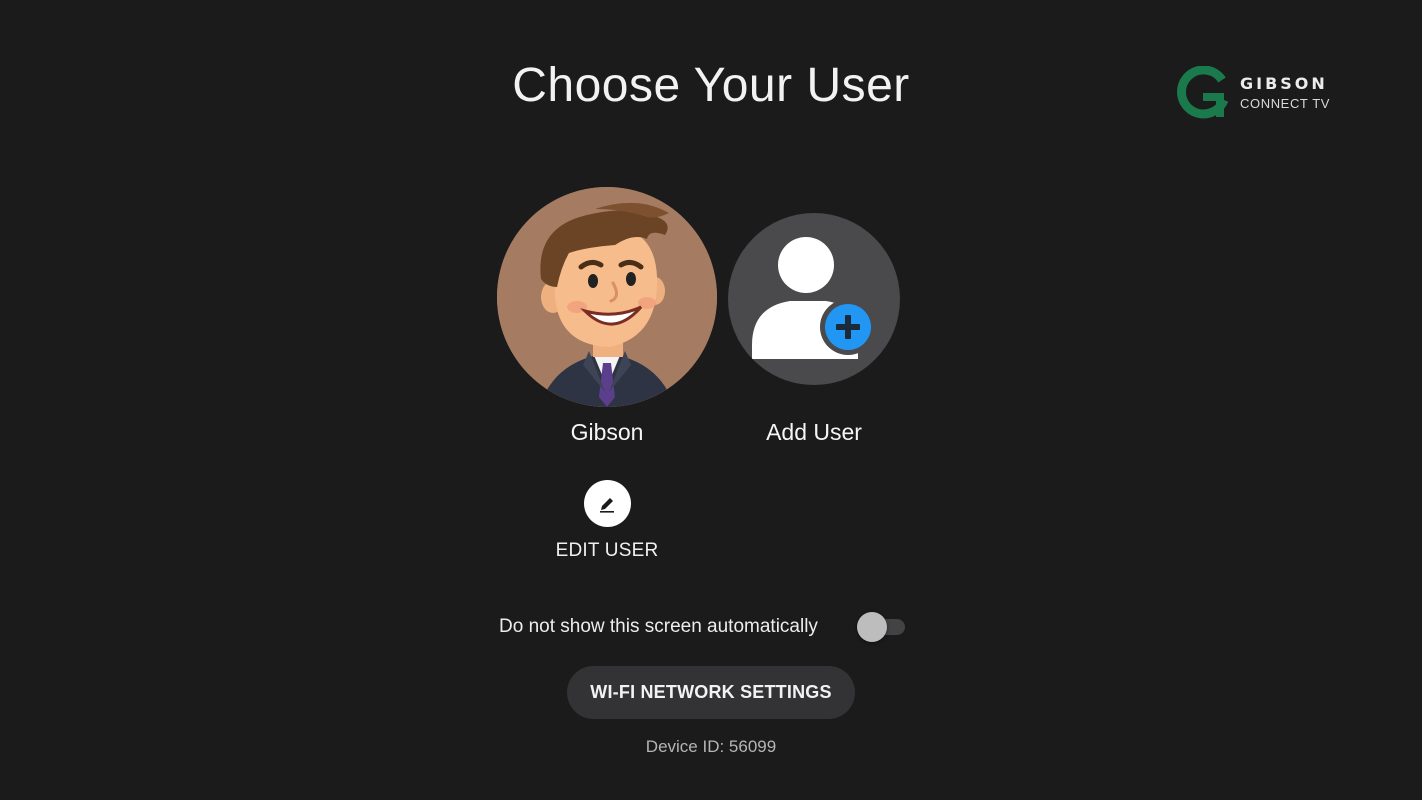 The height and width of the screenshot is (800, 1422). I want to click on edit-user-icon-circle, so click(607, 503).